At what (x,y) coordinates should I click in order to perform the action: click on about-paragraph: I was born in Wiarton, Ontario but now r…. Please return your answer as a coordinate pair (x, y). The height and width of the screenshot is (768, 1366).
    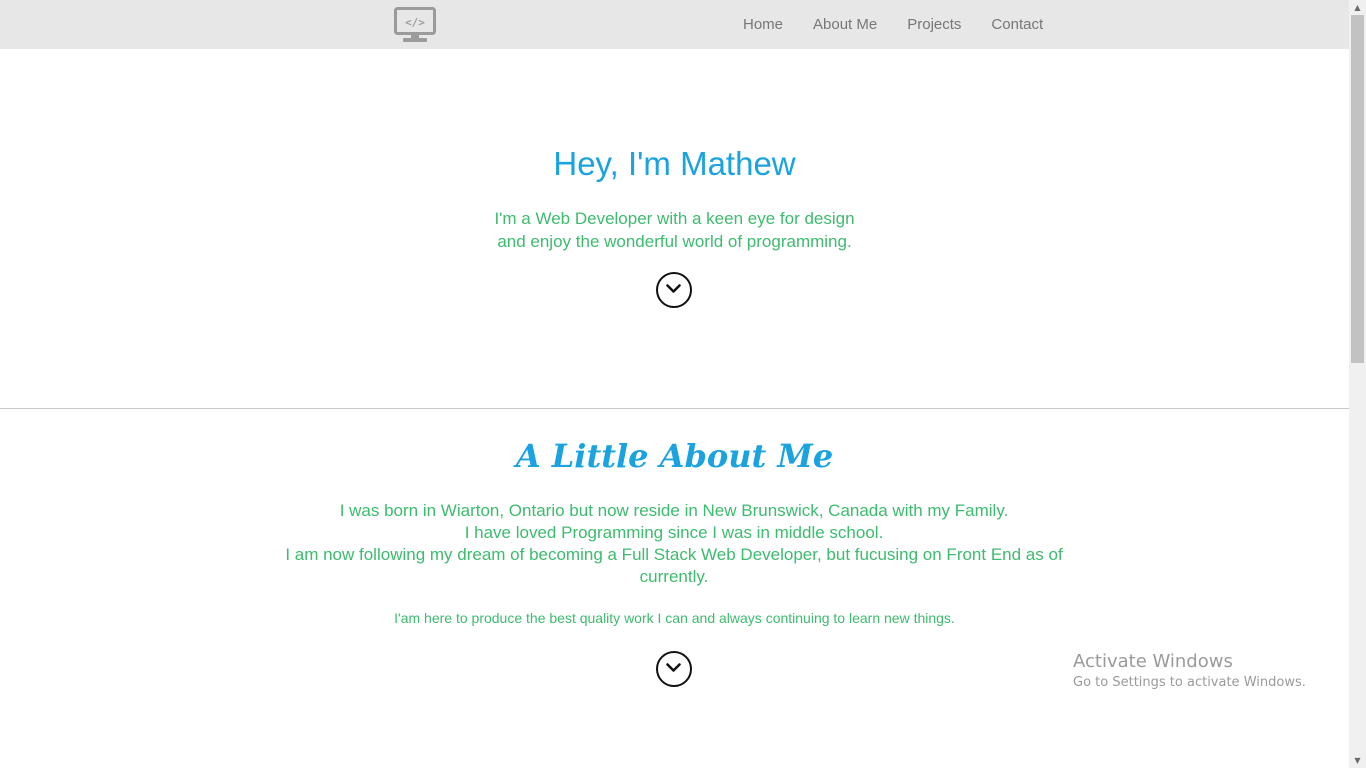
    Looking at the image, I should click on (674, 544).